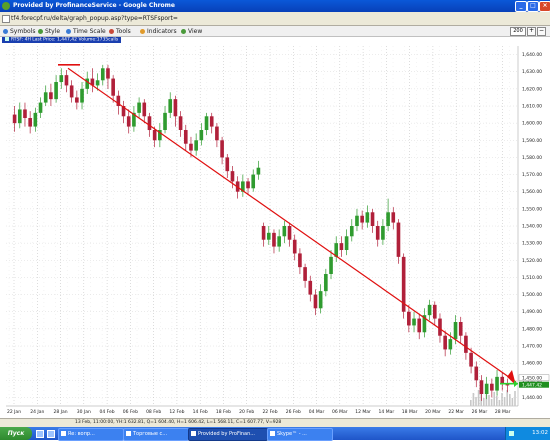  What do you see at coordinates (532, 329) in the screenshot?
I see `y-tick-label: 1,480.00` at bounding box center [532, 329].